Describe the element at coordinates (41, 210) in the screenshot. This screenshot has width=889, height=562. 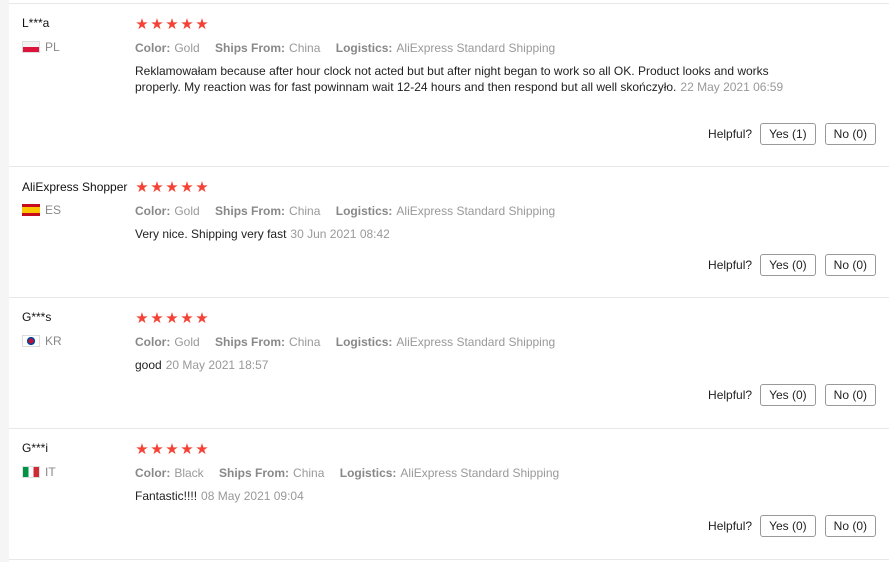
I see `reviewer-country: ES` at that location.